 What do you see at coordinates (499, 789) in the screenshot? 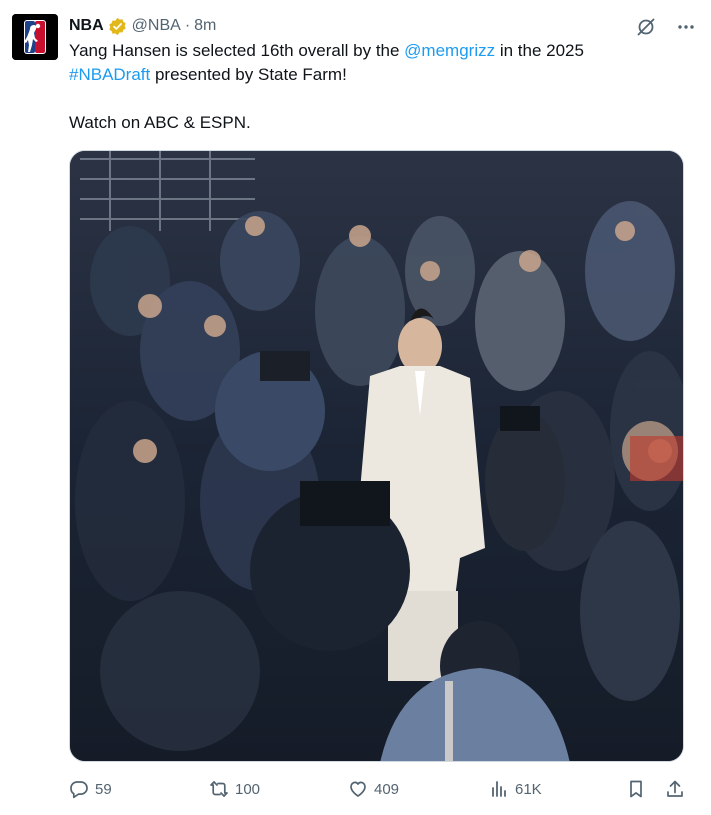
I see `views-icon` at bounding box center [499, 789].